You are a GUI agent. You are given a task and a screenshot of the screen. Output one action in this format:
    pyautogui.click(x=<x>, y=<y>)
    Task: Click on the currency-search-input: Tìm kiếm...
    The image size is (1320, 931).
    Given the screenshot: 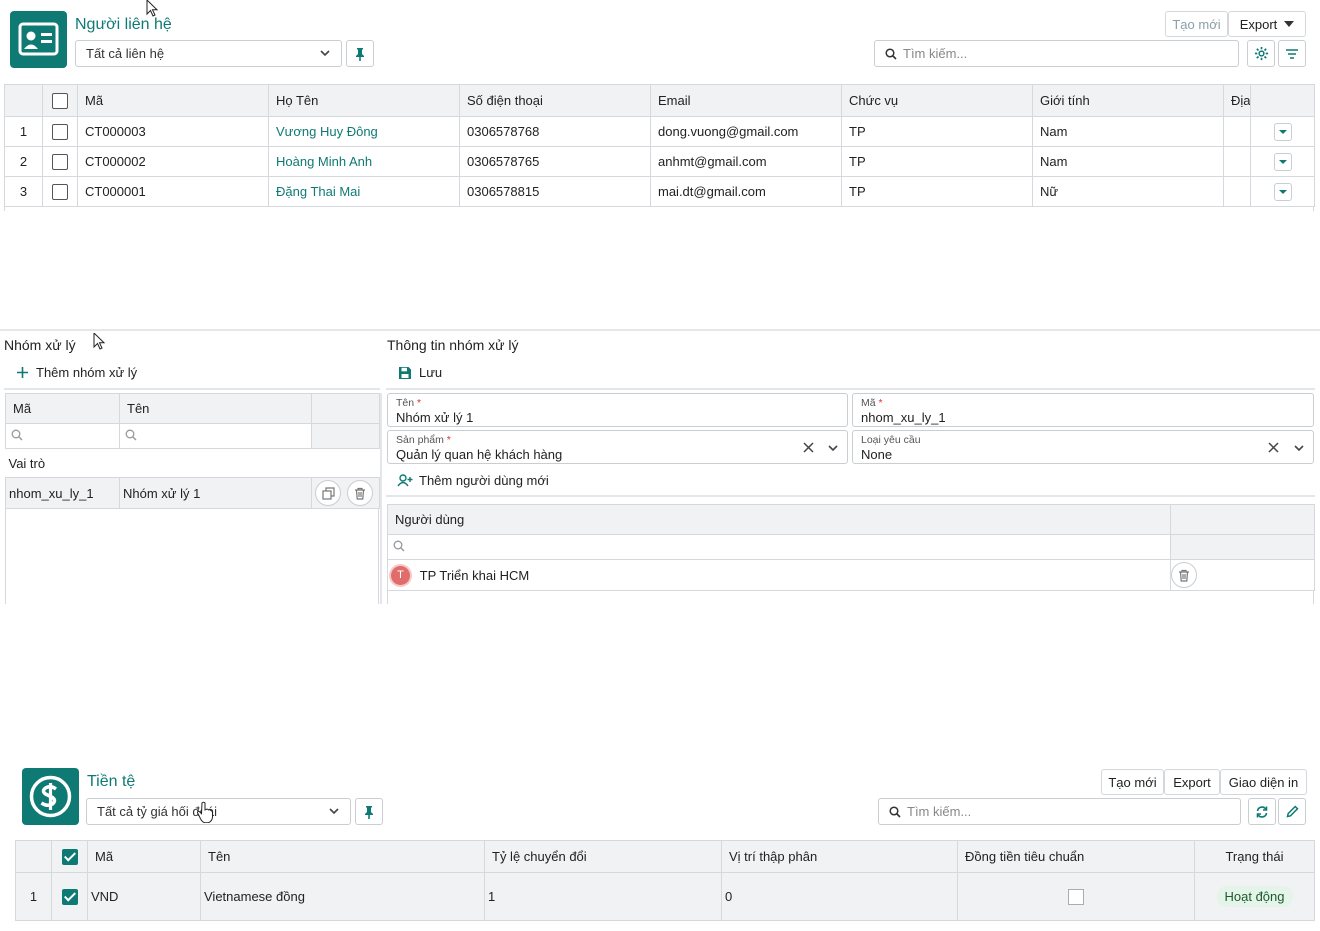 What is the action you would take?
    pyautogui.click(x=1059, y=811)
    